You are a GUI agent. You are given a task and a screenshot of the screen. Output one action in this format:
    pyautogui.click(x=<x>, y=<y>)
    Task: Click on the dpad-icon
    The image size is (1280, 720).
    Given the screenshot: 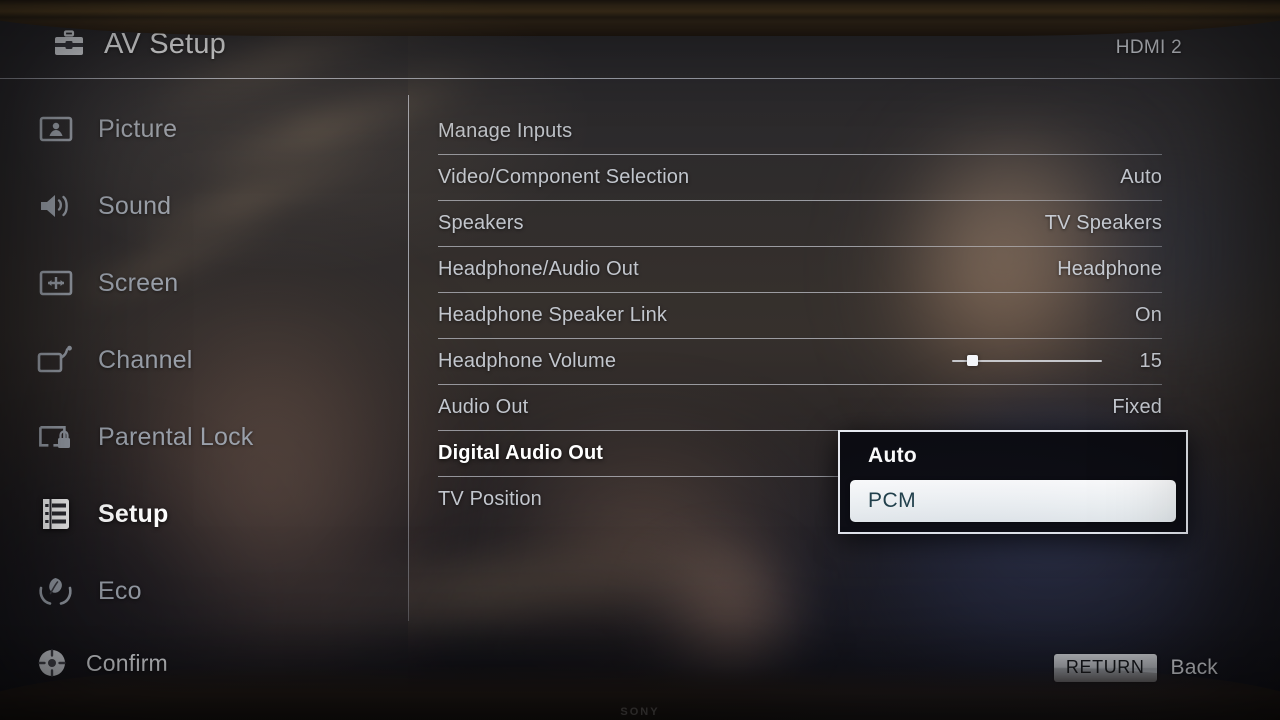 What is the action you would take?
    pyautogui.click(x=52, y=663)
    